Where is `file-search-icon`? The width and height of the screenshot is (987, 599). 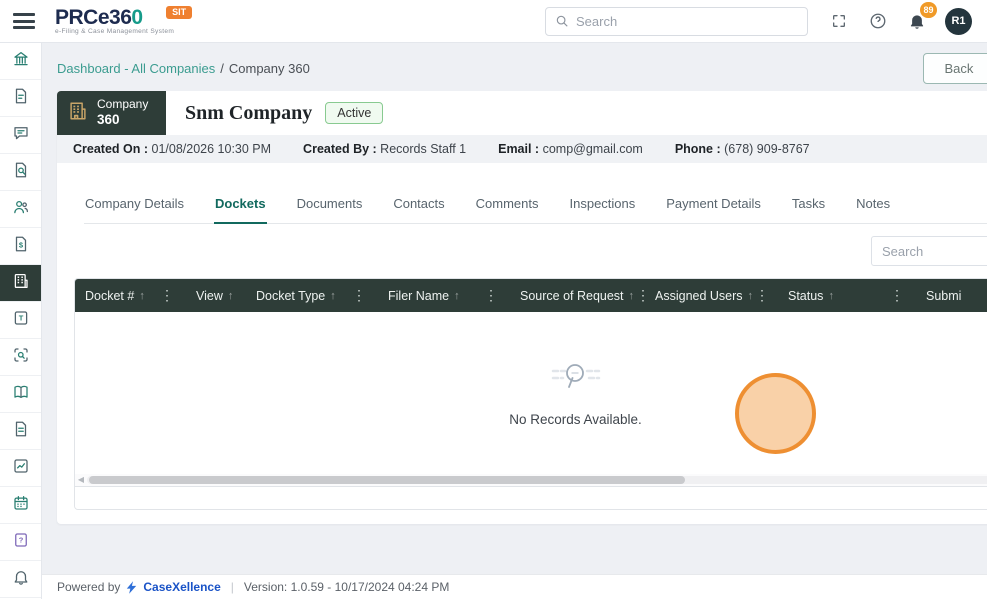
file-search-icon is located at coordinates (21, 172).